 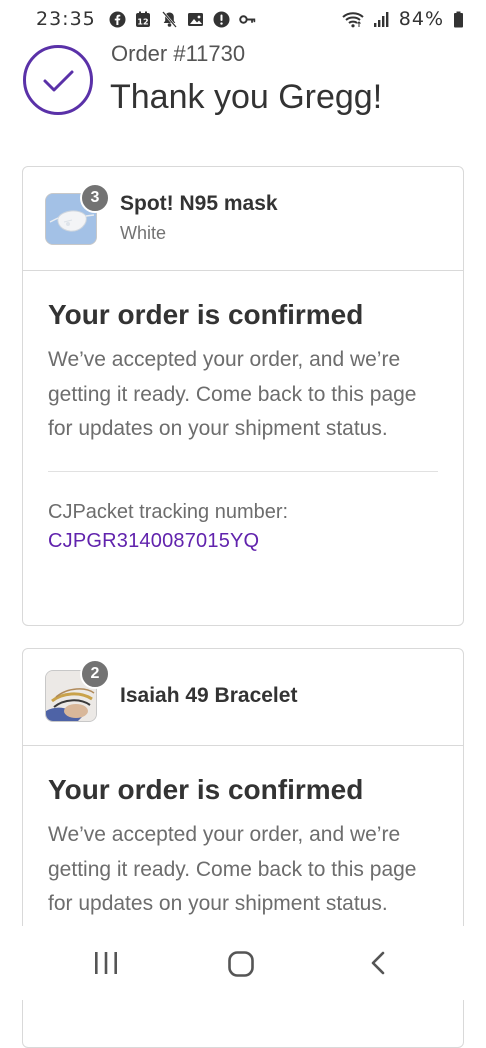 I want to click on product-row: 2 Isaiah 49 Bracelet, so click(x=243, y=697).